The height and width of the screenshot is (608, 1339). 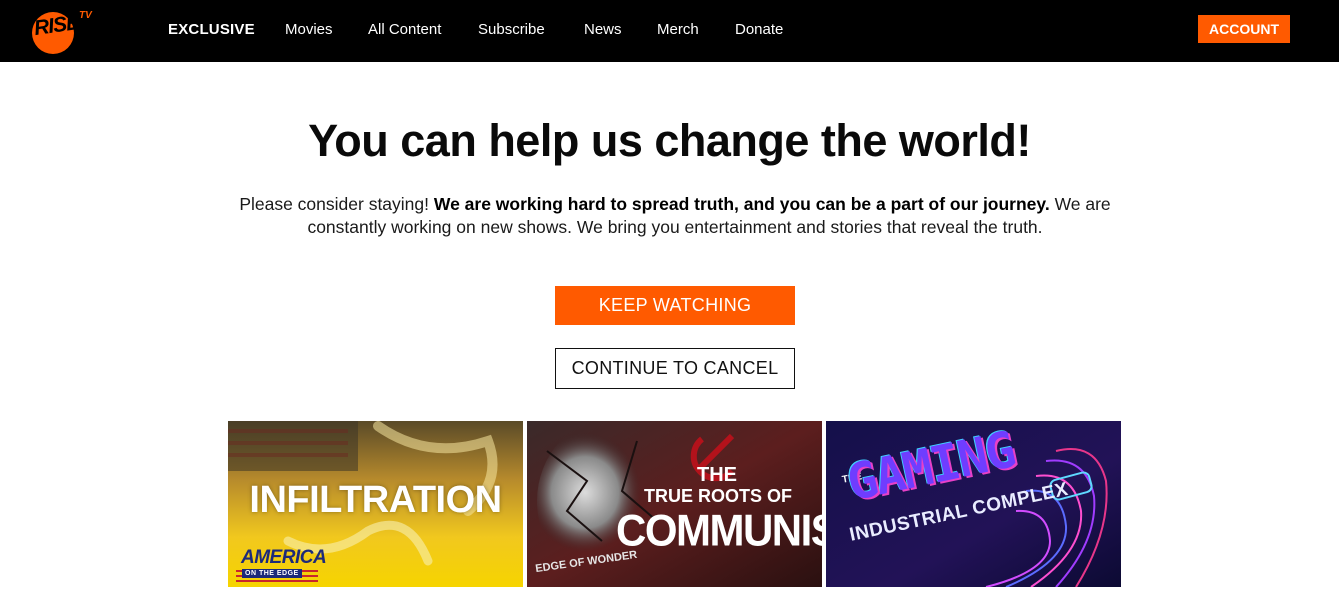 I want to click on nav-merch: Merch, so click(x=678, y=30).